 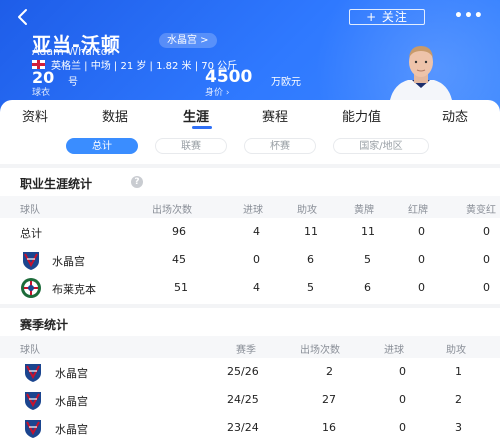 What do you see at coordinates (56, 184) in the screenshot?
I see `career-stats-title: 职业生涯统计` at bounding box center [56, 184].